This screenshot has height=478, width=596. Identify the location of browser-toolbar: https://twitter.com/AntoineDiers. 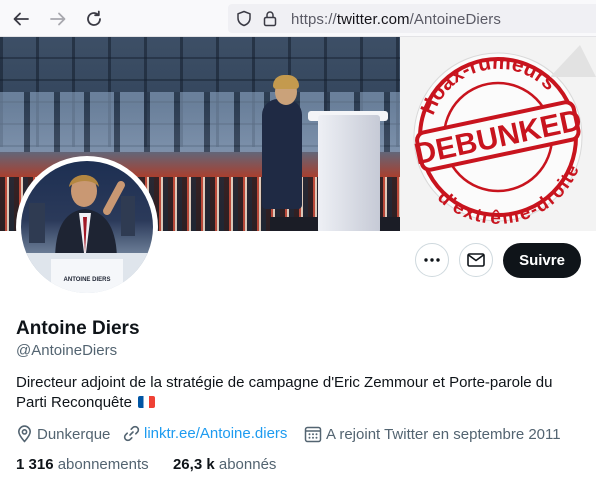
(298, 18).